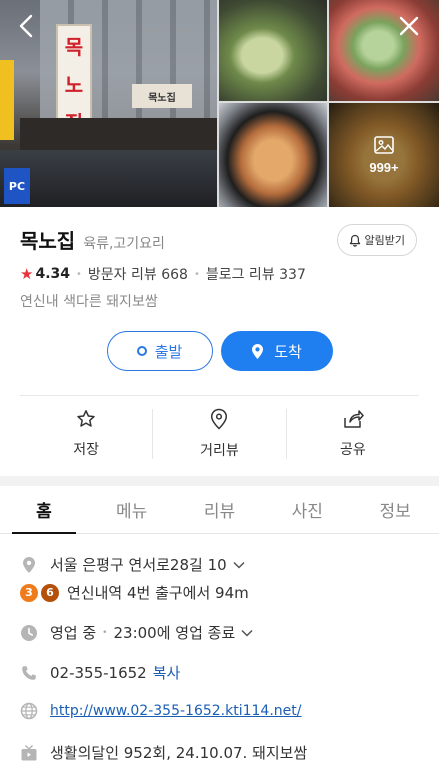 The width and height of the screenshot is (439, 769). I want to click on rating-row: ★ 4.34 • 방문자 리뷰 668 • 블로그 리뷰 337, so click(163, 274).